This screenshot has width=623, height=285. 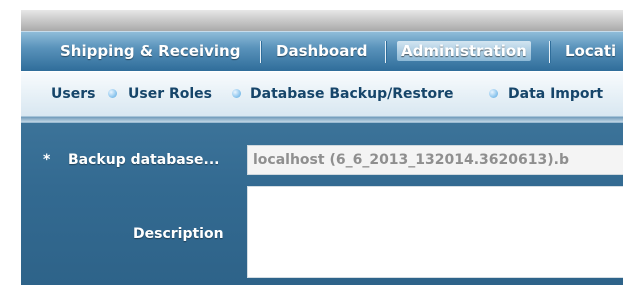 I want to click on nav-dashboard: Dashboard, so click(x=321, y=51).